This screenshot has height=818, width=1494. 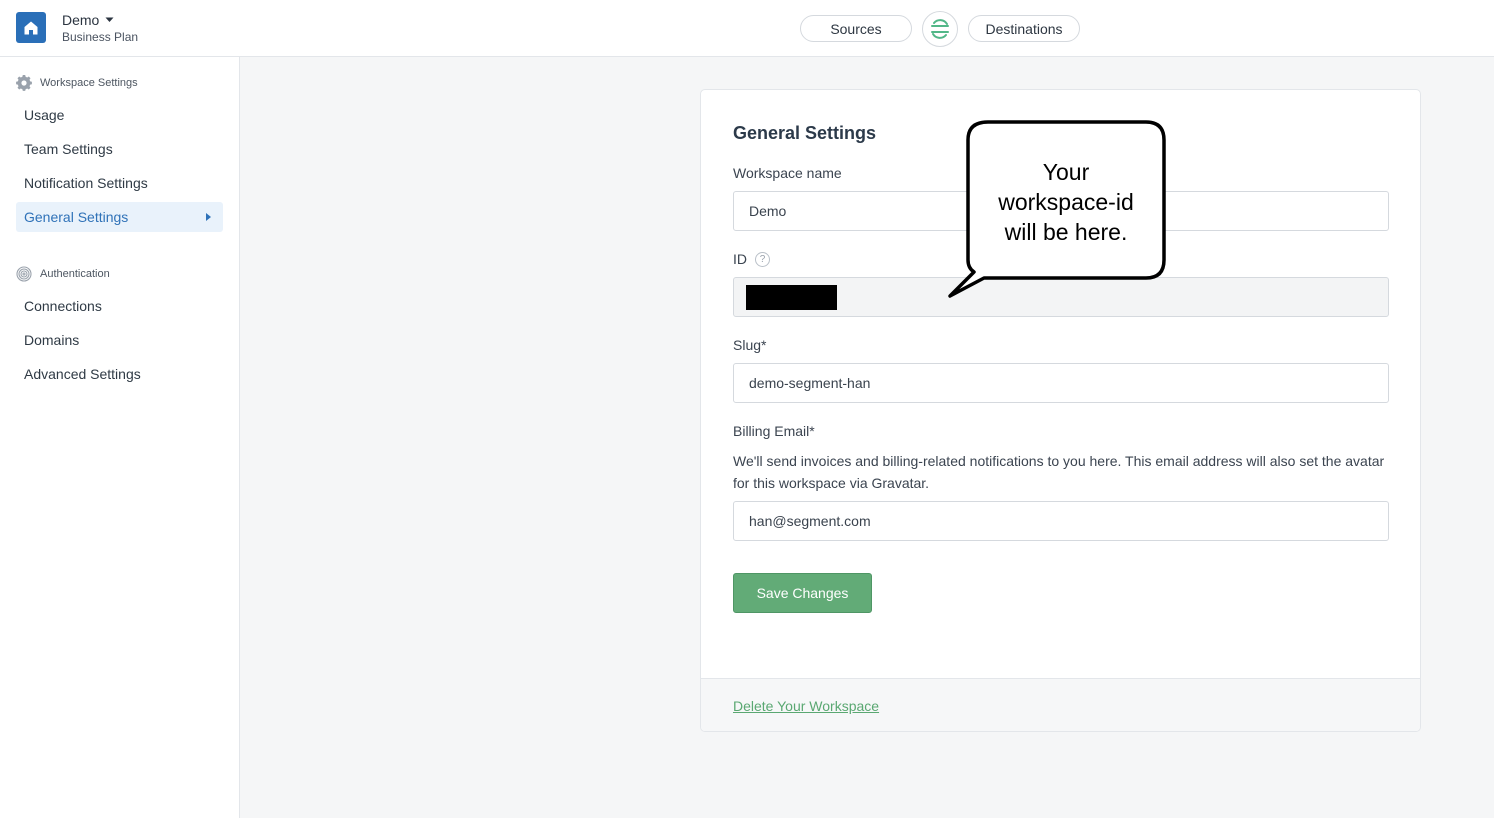 What do you see at coordinates (24, 274) in the screenshot?
I see `fingerprint-icon` at bounding box center [24, 274].